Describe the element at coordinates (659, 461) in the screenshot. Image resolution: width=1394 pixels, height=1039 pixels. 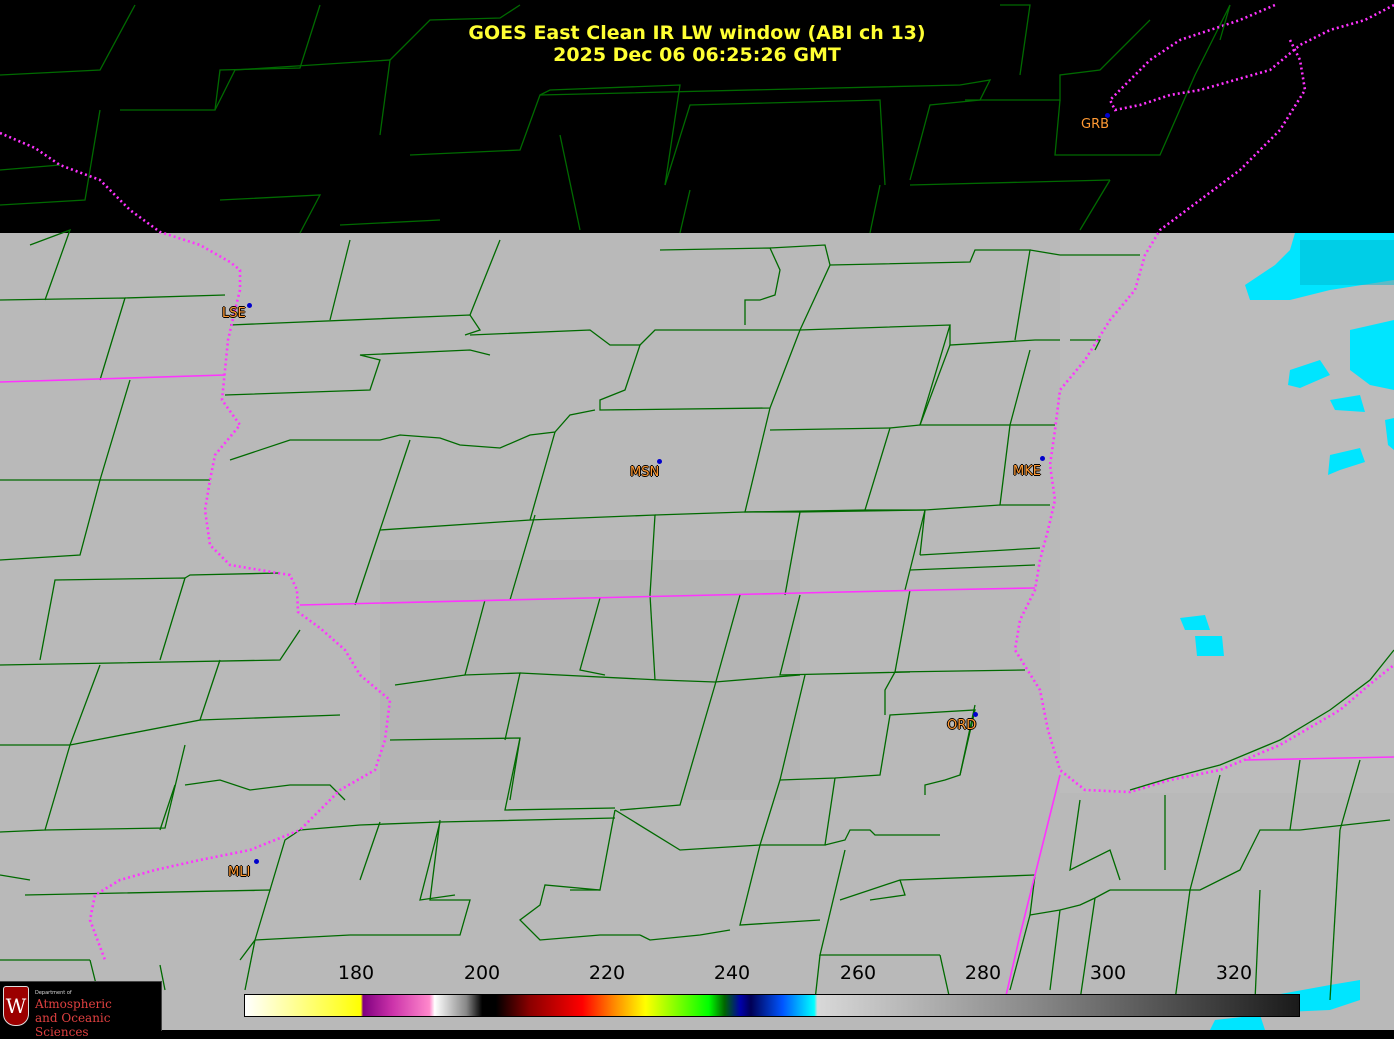
I see `city-dot-msn` at that location.